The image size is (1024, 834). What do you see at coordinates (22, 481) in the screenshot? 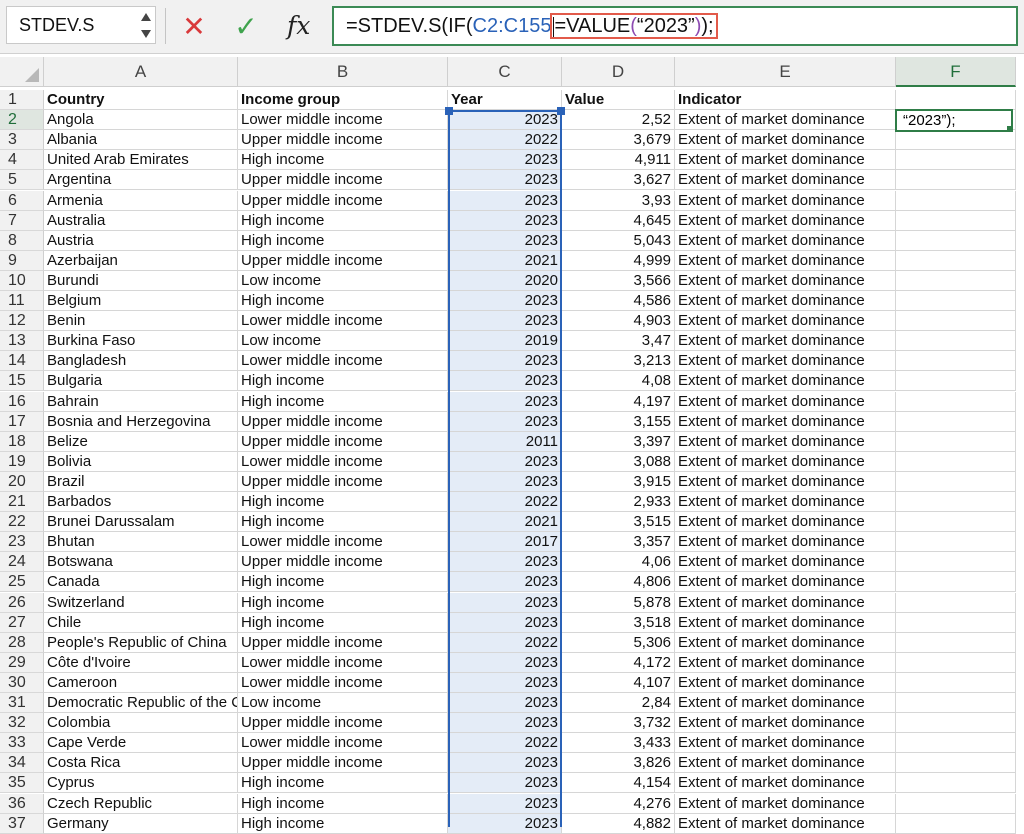
I see `row-header-20: 20` at bounding box center [22, 481].